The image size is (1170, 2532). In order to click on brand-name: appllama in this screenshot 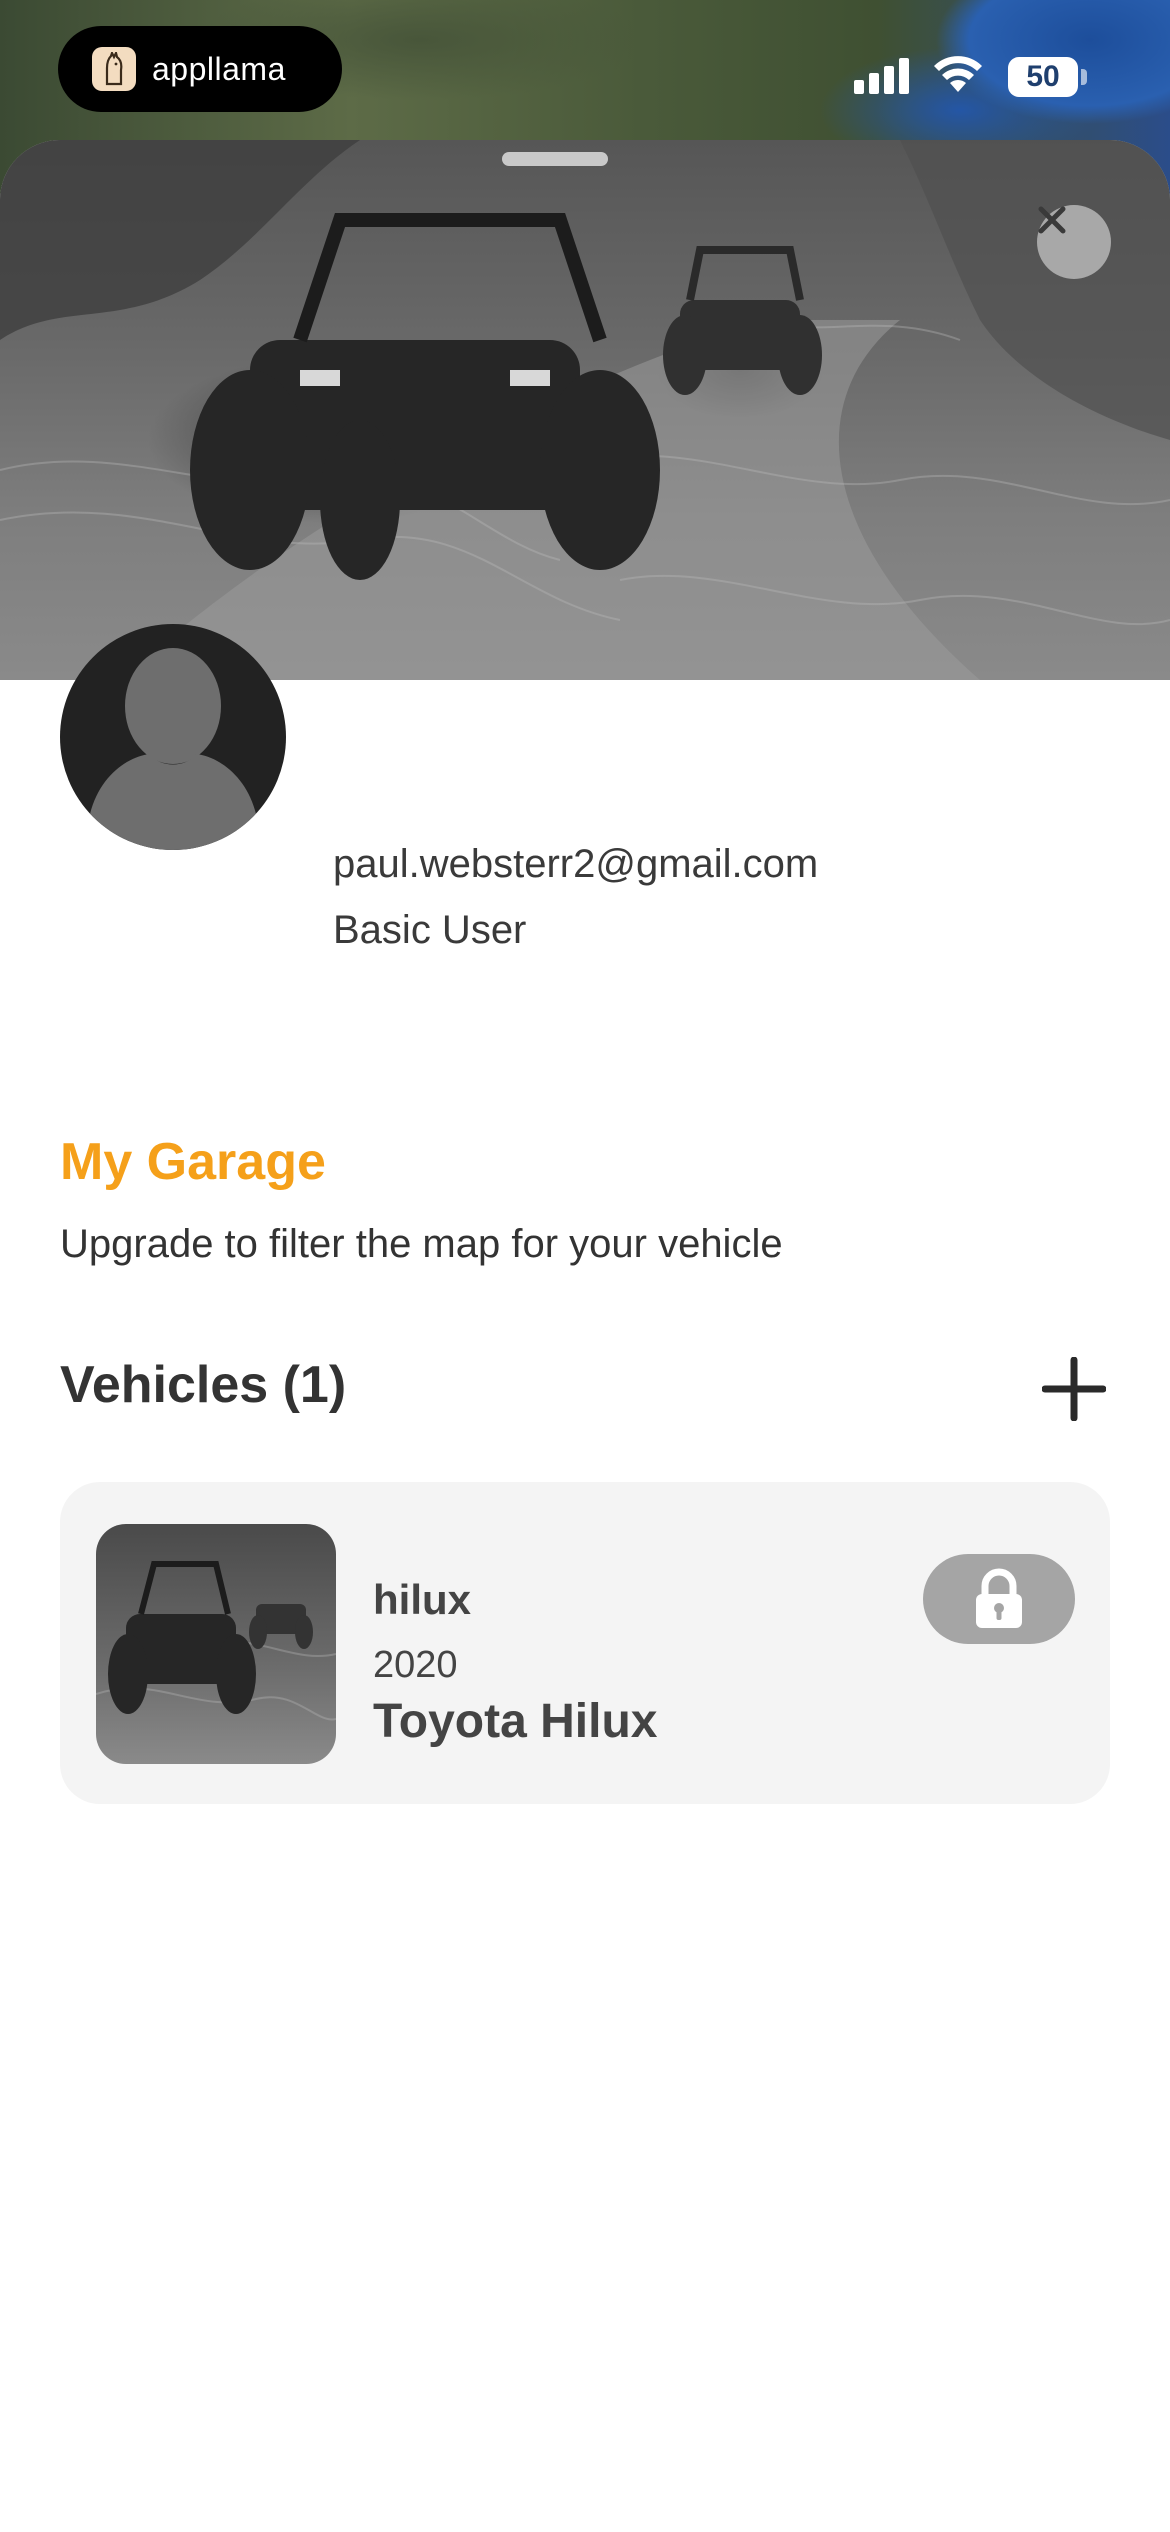, I will do `click(219, 68)`.